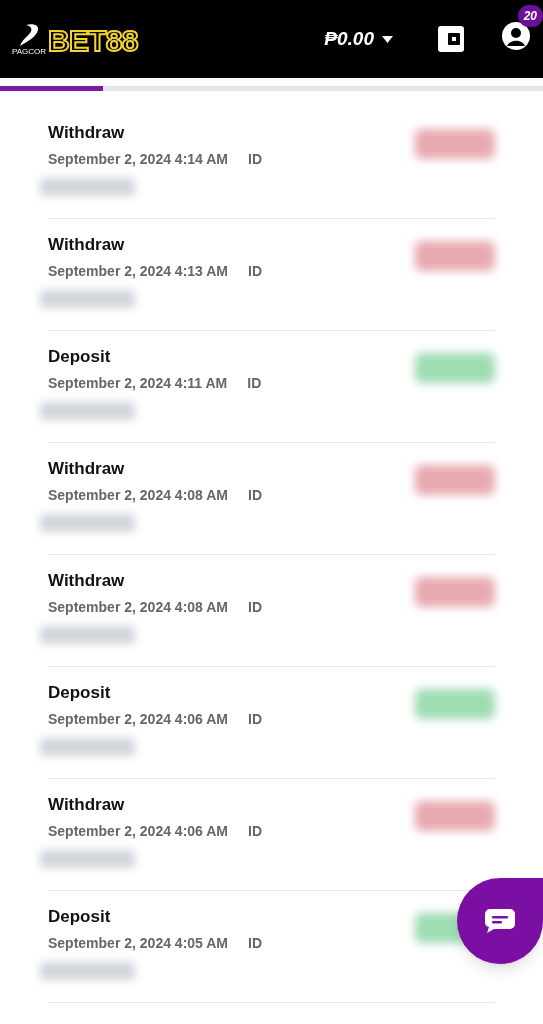 This screenshot has height=1024, width=543. I want to click on transaction-date: September 2, 2024 4:11 AM, so click(138, 383).